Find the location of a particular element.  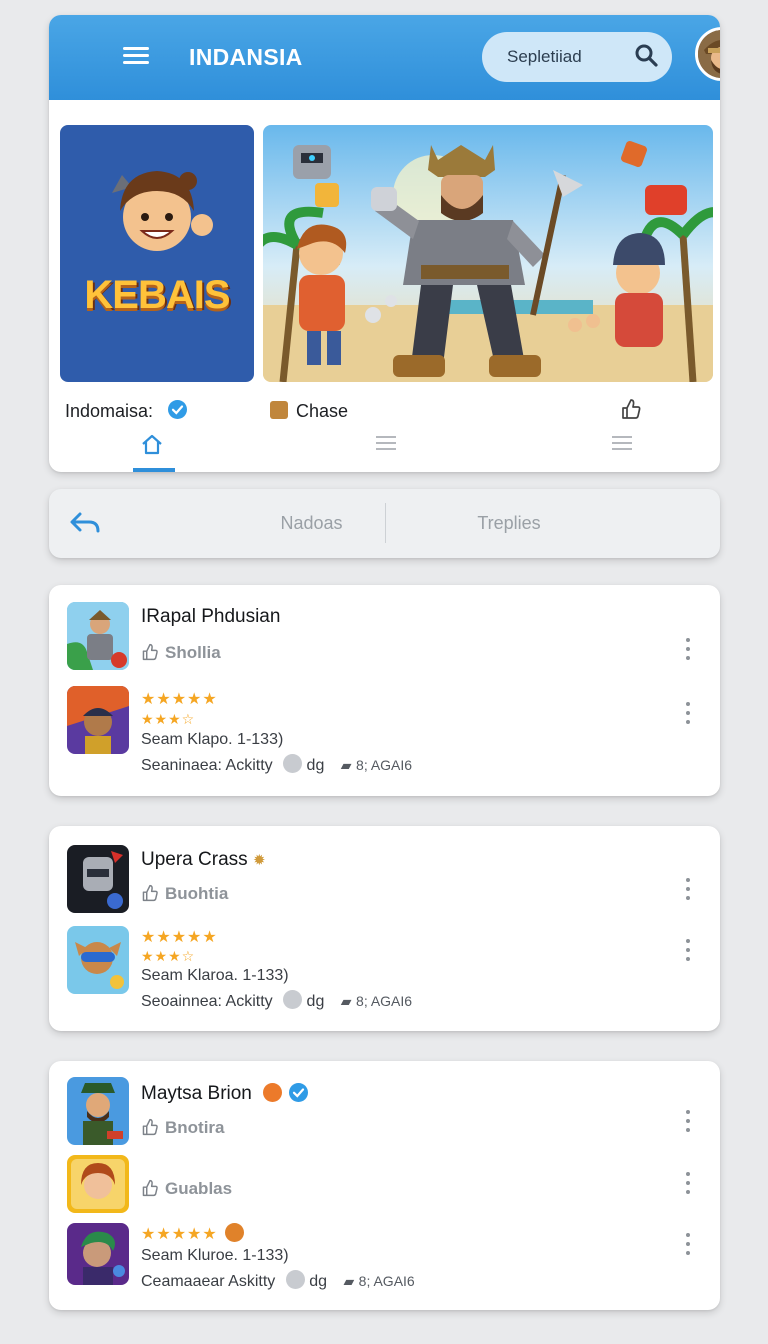

rating-stars-text: ★★★★★ is located at coordinates (179, 1234).